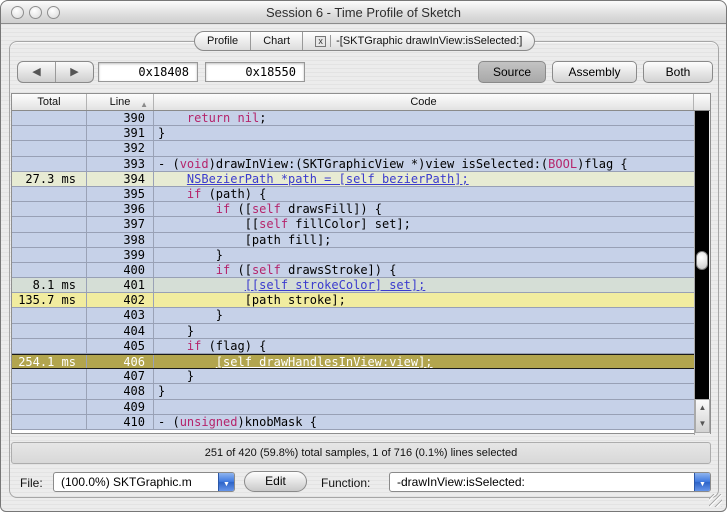 The width and height of the screenshot is (727, 512). What do you see at coordinates (361, 255) in the screenshot?
I see `table-row: 399 }` at bounding box center [361, 255].